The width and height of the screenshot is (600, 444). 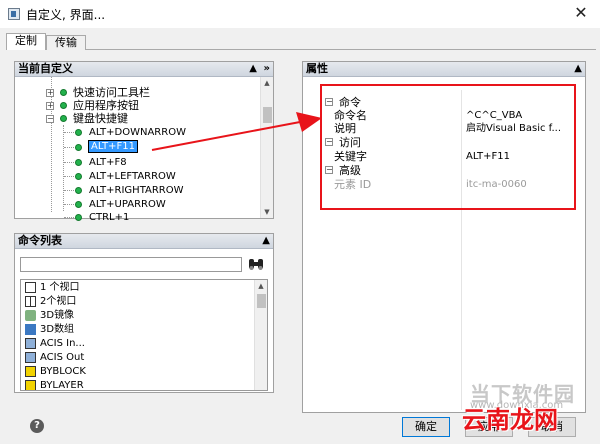 I want to click on 3d-array-icon, so click(x=30, y=329).